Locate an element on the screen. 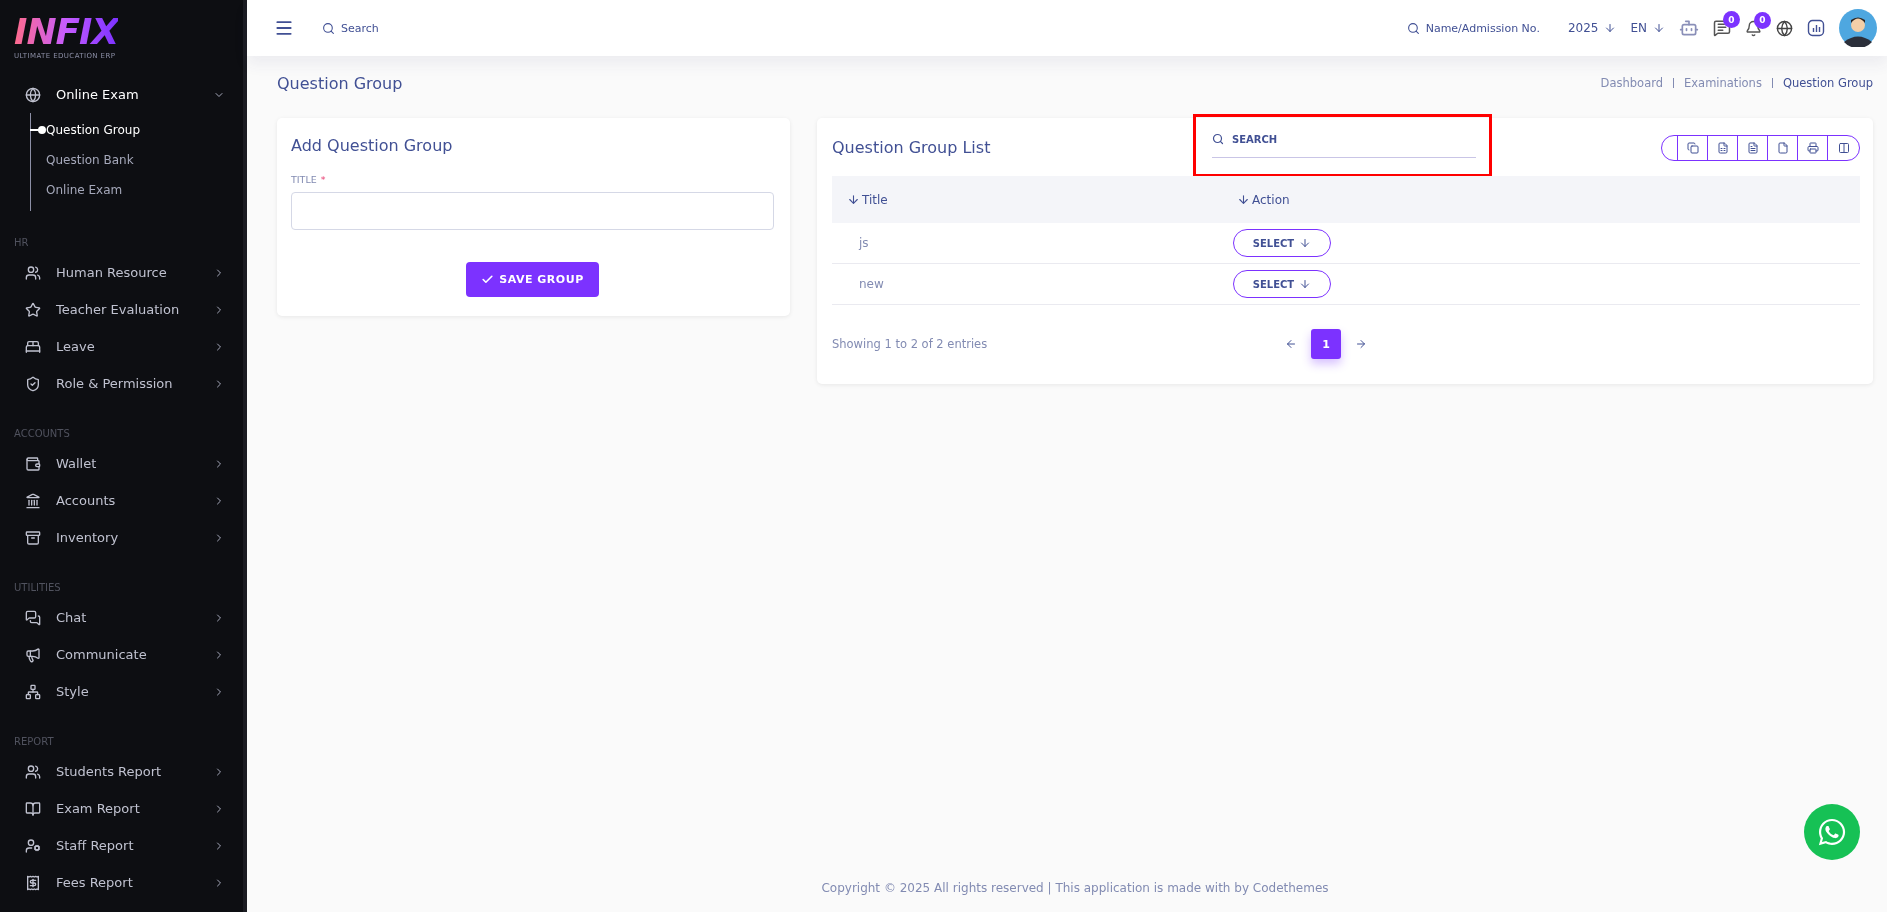 This screenshot has height=912, width=1887. page-button: 1 is located at coordinates (1326, 344).